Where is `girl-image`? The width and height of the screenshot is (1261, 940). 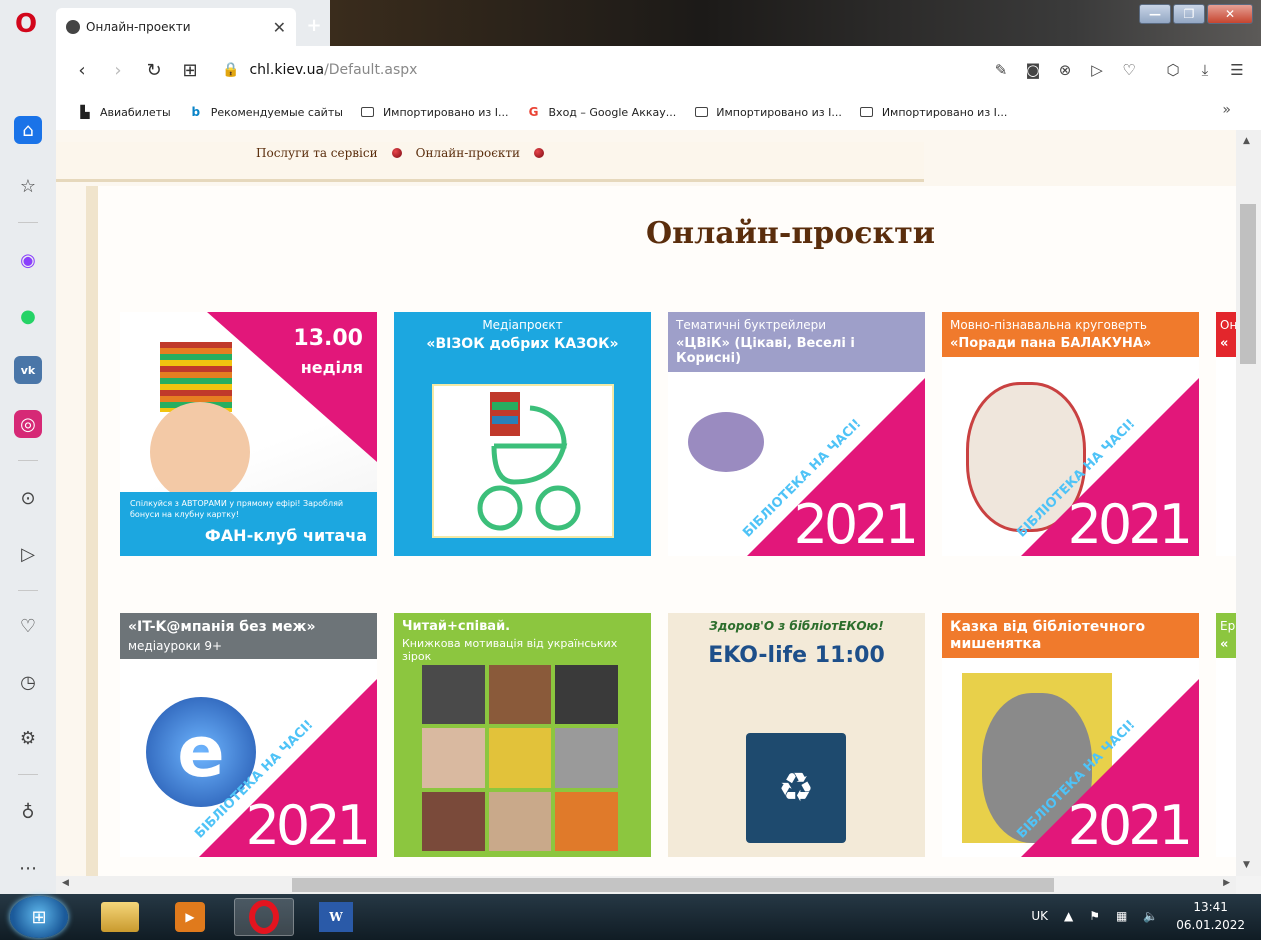
girl-image is located at coordinates (200, 452).